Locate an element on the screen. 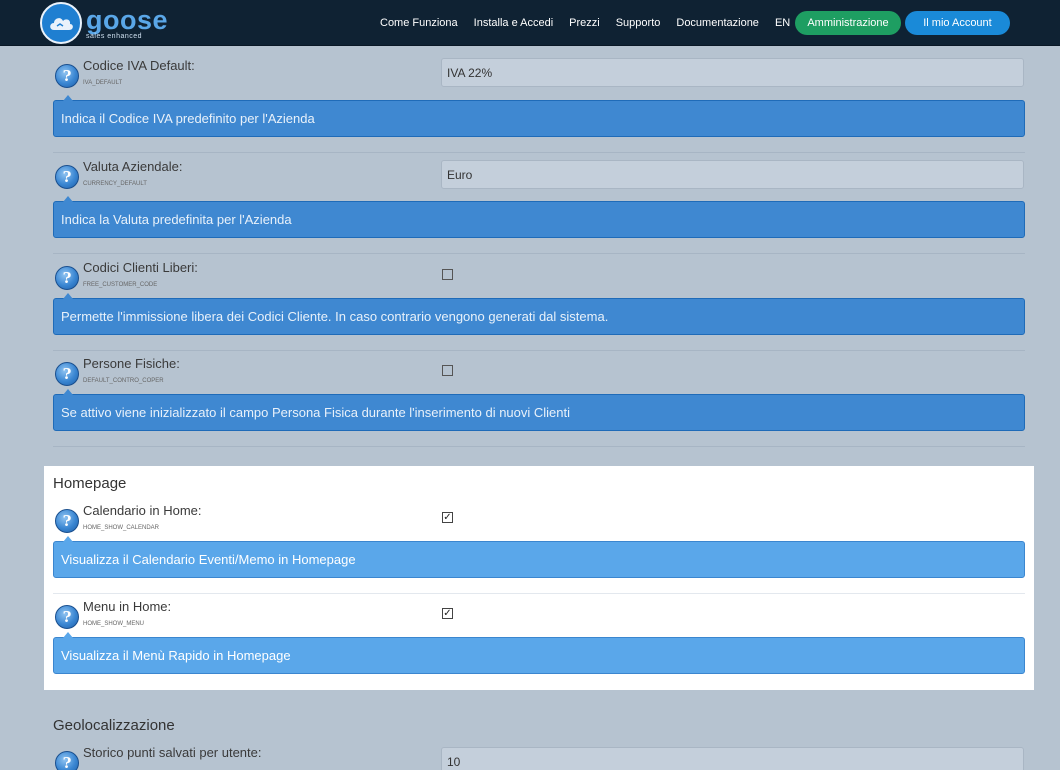 The height and width of the screenshot is (770, 1060). setting-code: FREE_CUSTOMER_CODE is located at coordinates (120, 285).